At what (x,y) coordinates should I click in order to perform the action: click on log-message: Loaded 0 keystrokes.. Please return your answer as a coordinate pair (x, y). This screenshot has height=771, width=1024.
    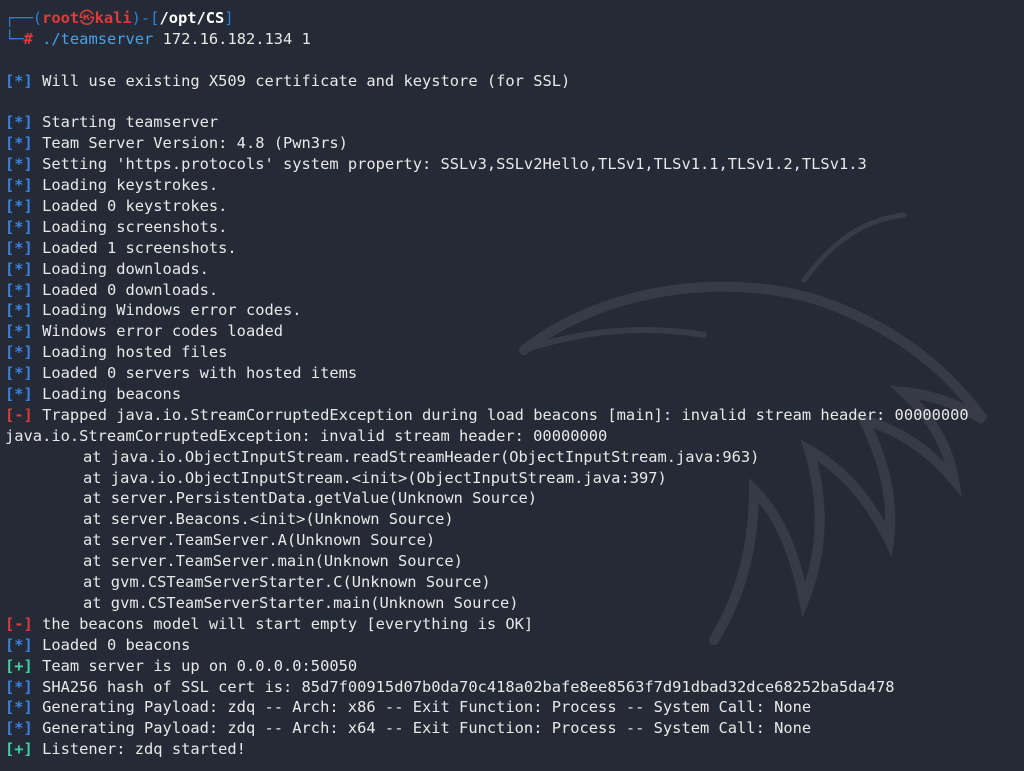
    Looking at the image, I should click on (135, 206).